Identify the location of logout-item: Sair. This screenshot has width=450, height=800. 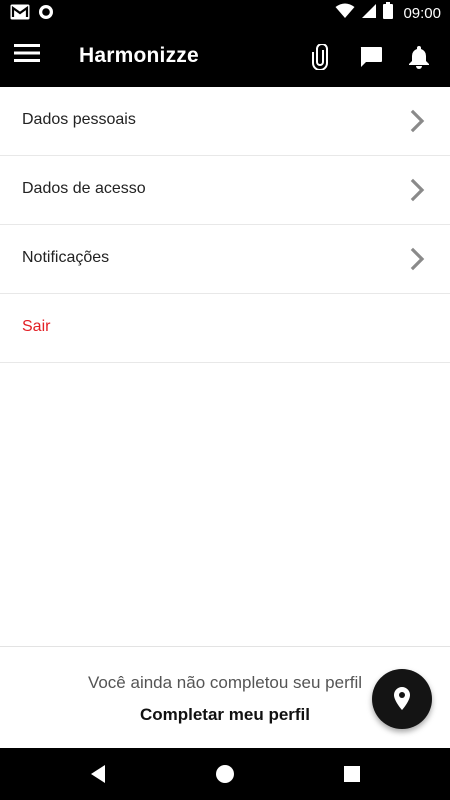
(225, 328).